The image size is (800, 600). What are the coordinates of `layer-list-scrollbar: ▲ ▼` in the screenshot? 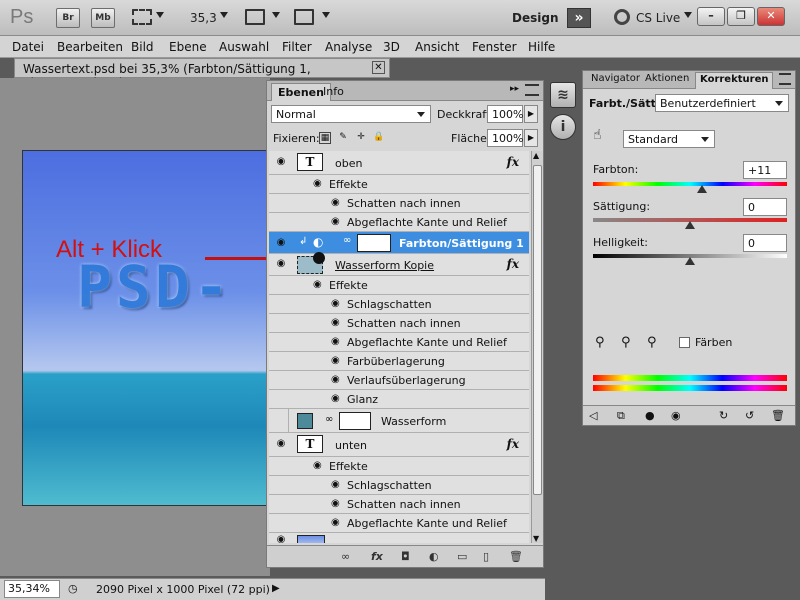 It's located at (537, 347).